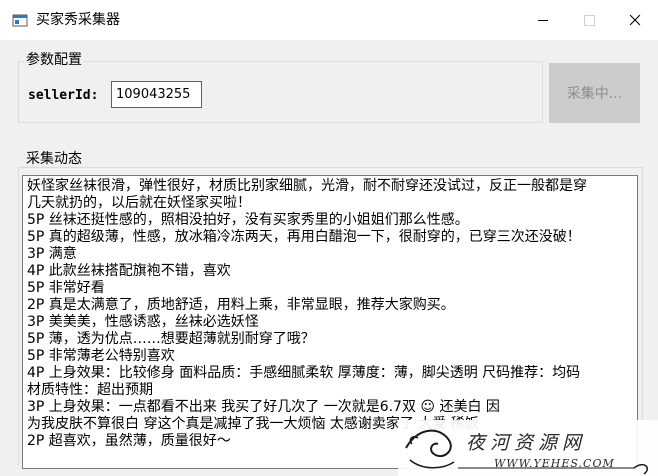  I want to click on log-line: 妖怪家丝袜很滑，弹性很好，材质比别家细腻，光滑，耐不耐穿还没试过，反正一般都是穿, so click(307, 186).